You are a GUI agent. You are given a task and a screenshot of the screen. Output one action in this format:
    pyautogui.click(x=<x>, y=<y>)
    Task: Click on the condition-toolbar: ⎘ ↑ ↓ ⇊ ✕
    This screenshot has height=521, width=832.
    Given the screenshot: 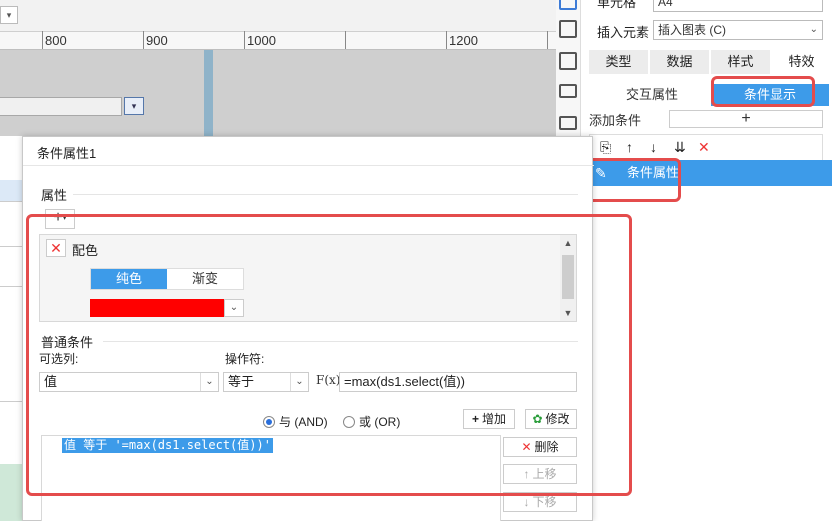 What is the action you would take?
    pyautogui.click(x=706, y=147)
    